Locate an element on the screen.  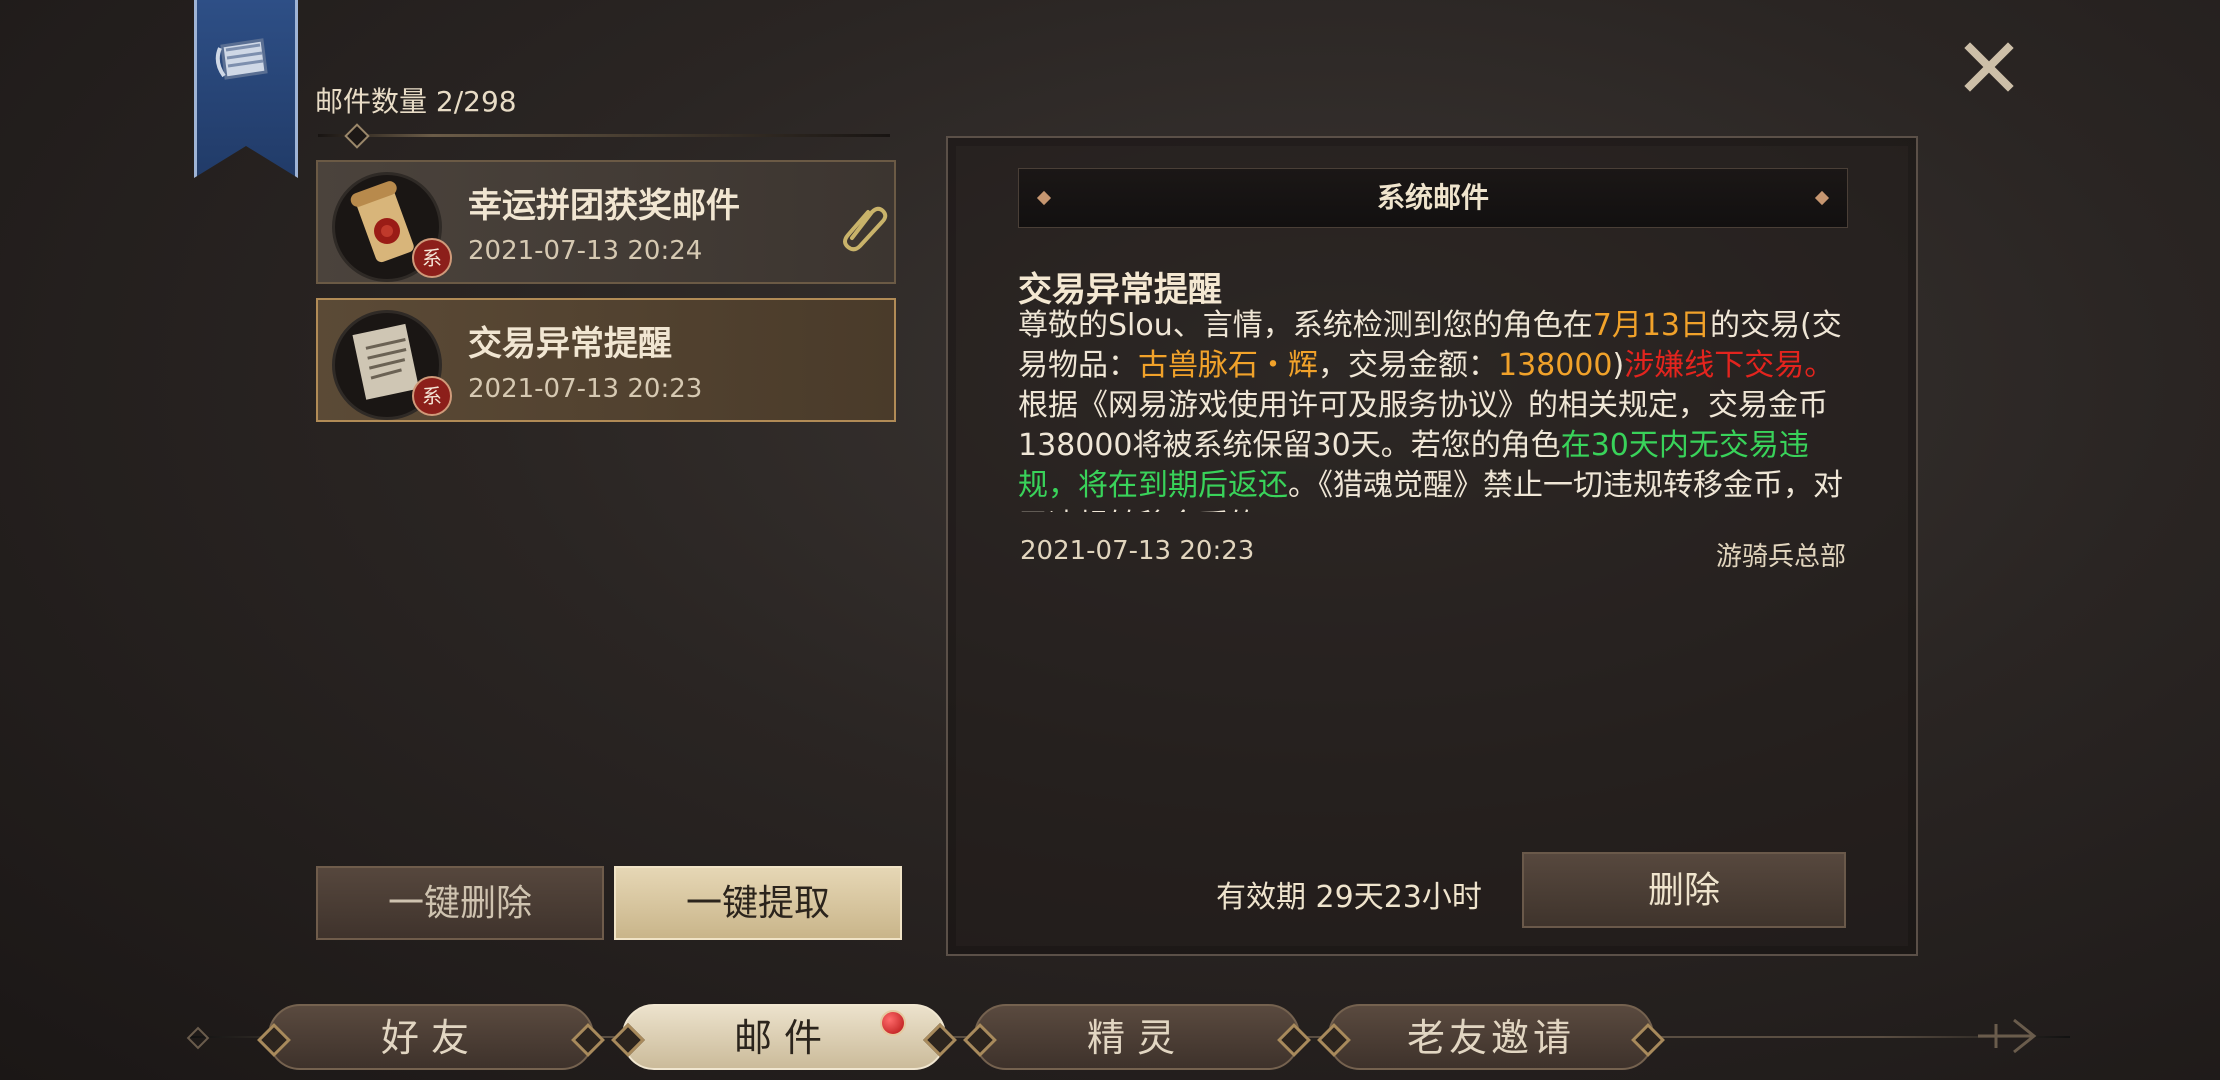
mail-count-value: 2/298 is located at coordinates (476, 101).